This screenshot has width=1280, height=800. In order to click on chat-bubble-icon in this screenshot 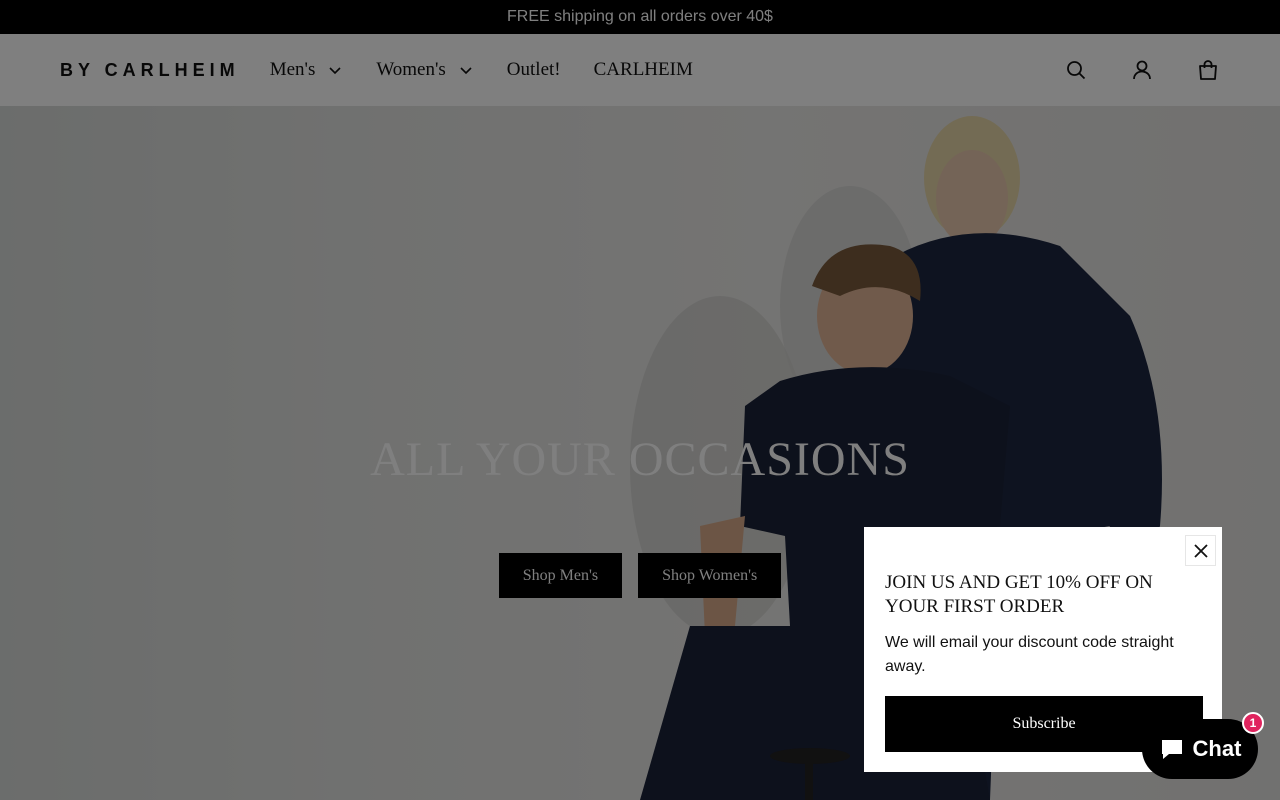, I will do `click(1171, 749)`.